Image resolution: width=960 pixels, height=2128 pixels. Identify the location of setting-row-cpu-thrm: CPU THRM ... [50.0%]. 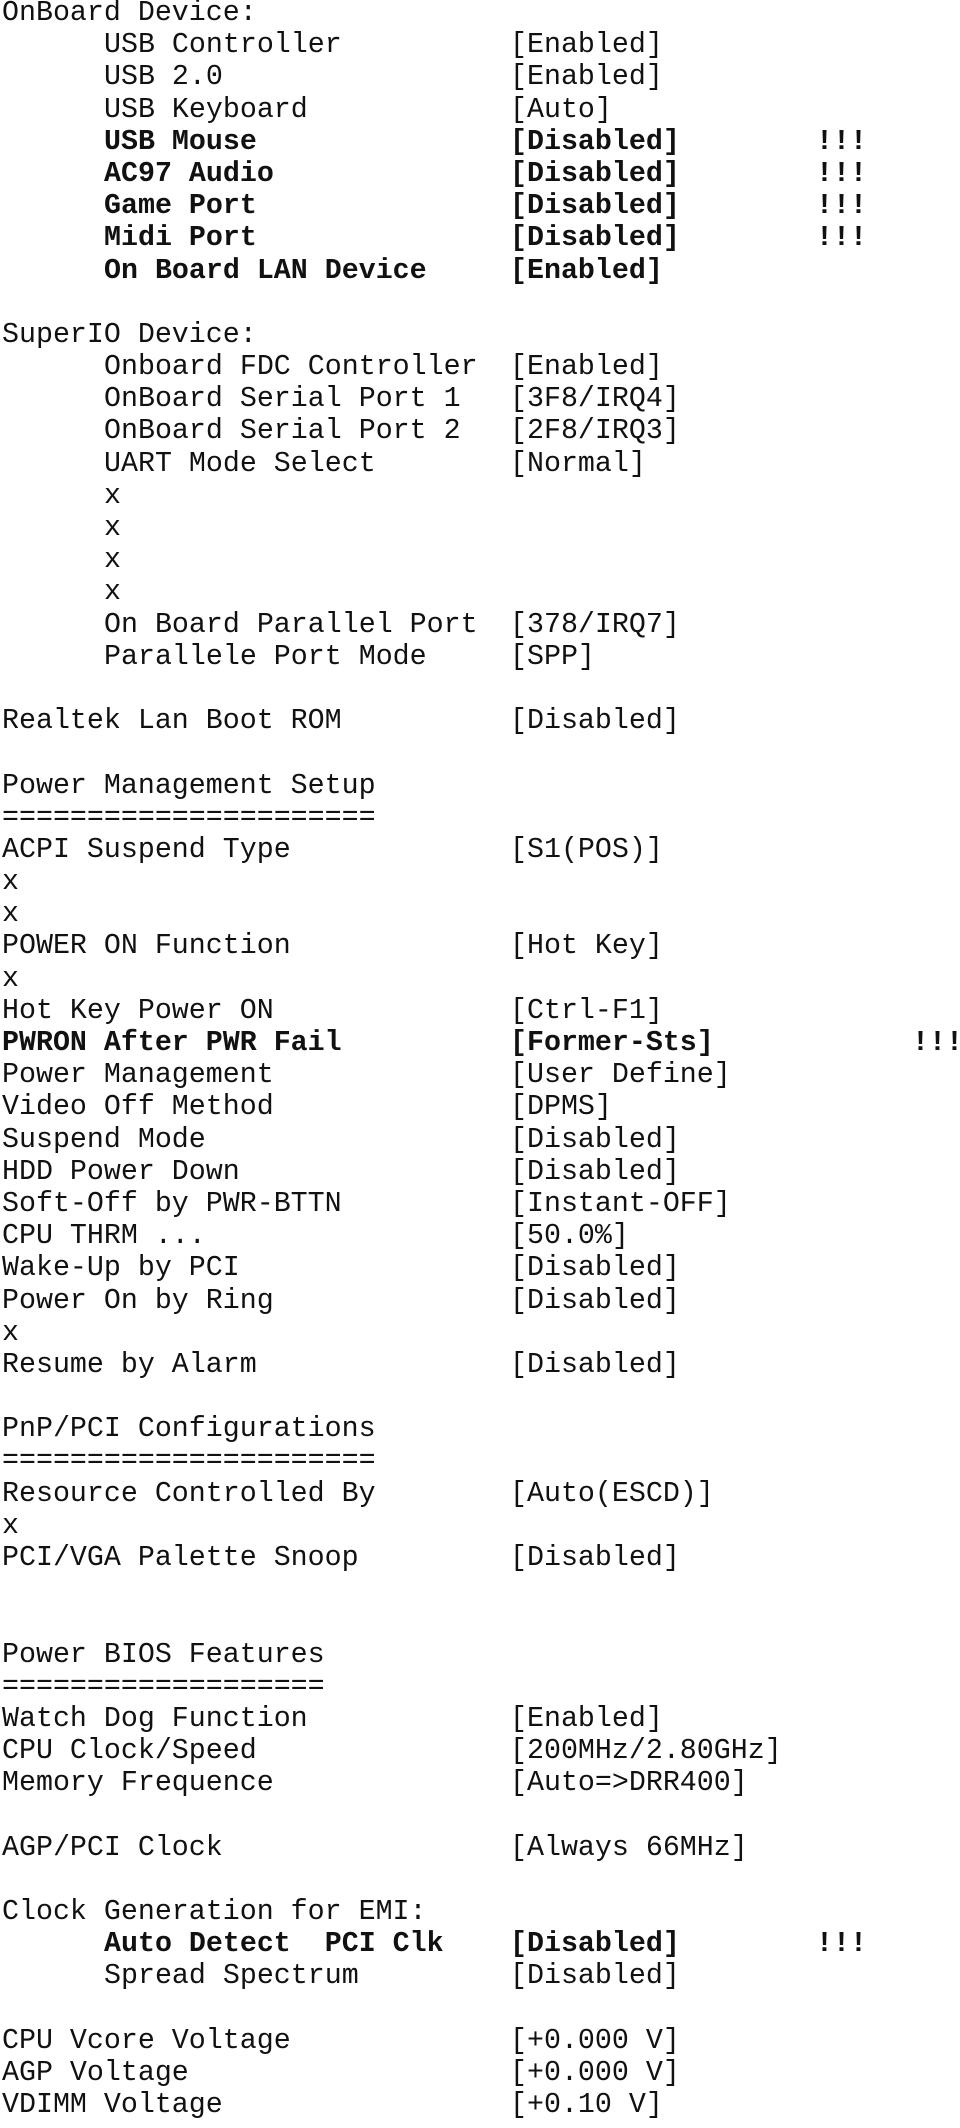
(481, 1236).